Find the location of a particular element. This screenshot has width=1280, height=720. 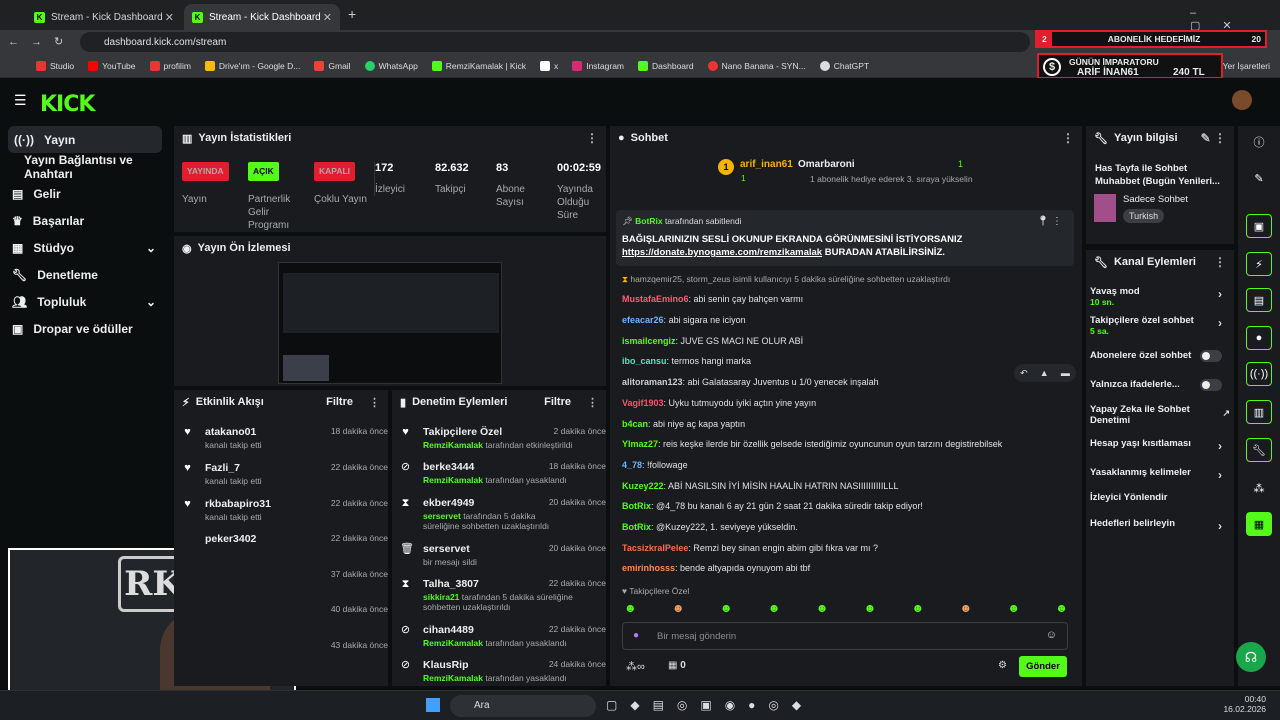

window-controls: –▢✕ is located at coordinates (1235, 19).